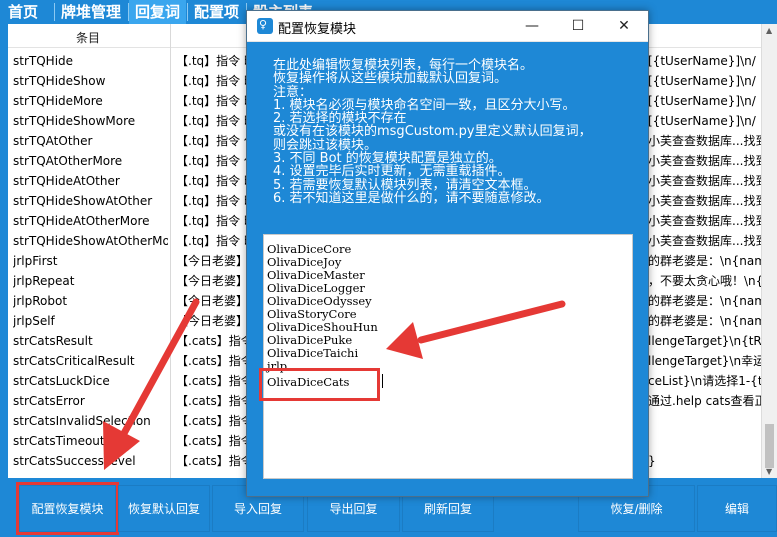  Describe the element at coordinates (709, 381) in the screenshot. I see `row-reply: ceList}\n请选择1-{tL` at that location.